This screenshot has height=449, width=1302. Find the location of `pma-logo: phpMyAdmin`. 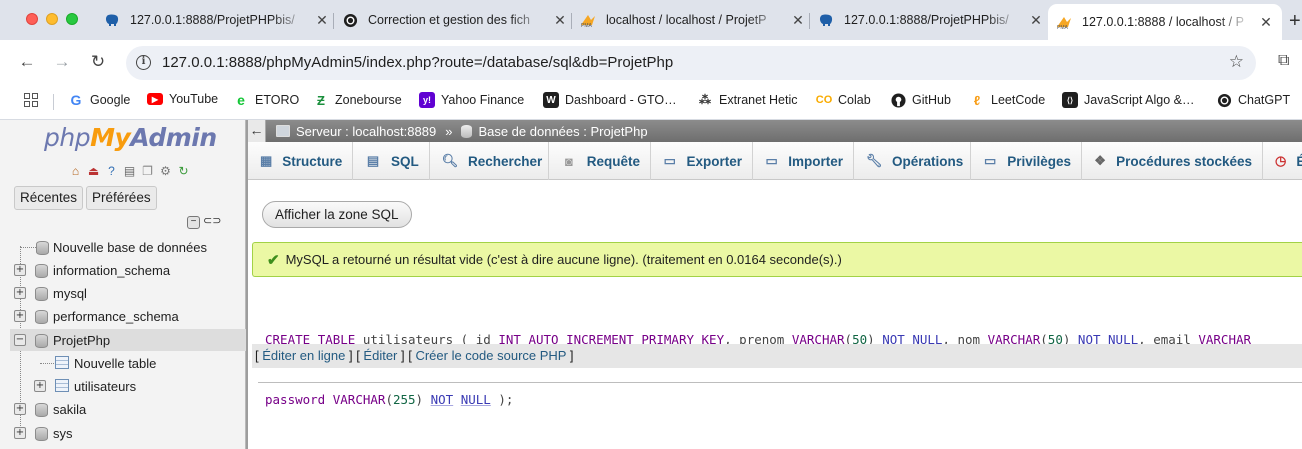

pma-logo: phpMyAdmin is located at coordinates (130, 137).